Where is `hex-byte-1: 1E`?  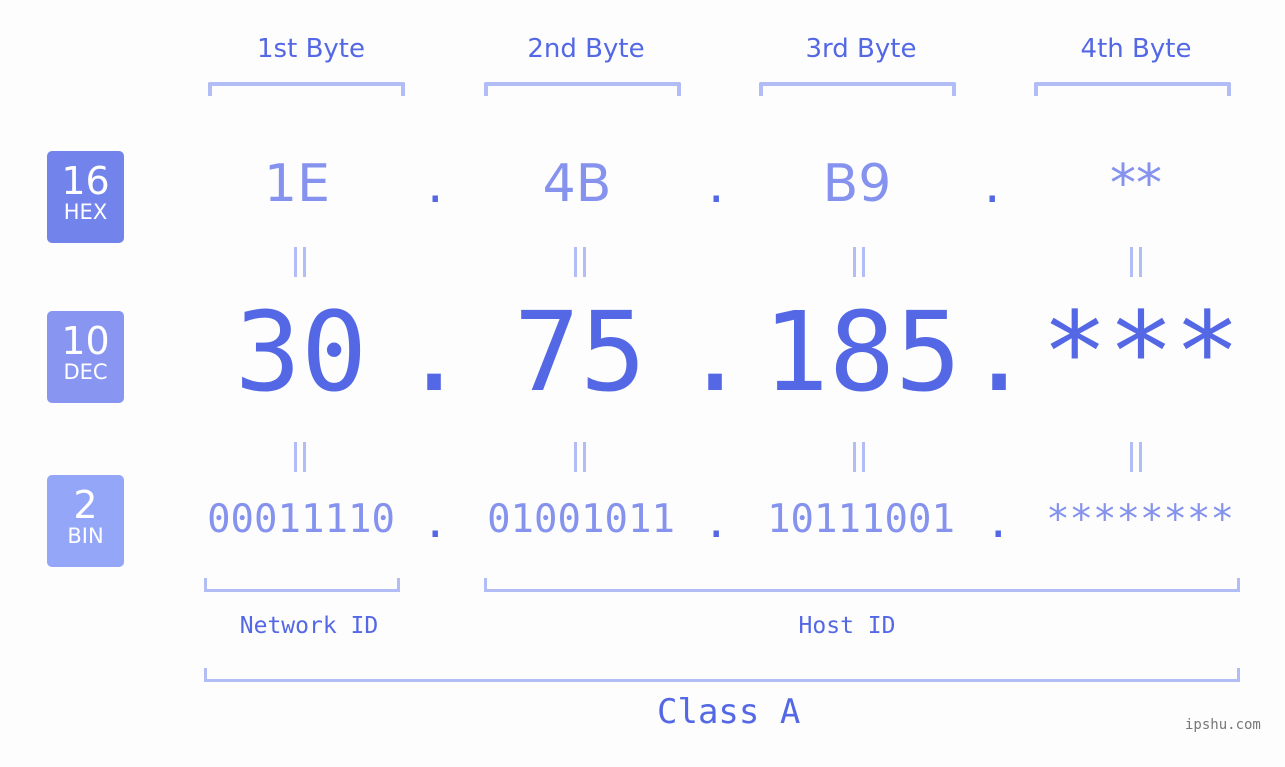 hex-byte-1: 1E is located at coordinates (297, 184).